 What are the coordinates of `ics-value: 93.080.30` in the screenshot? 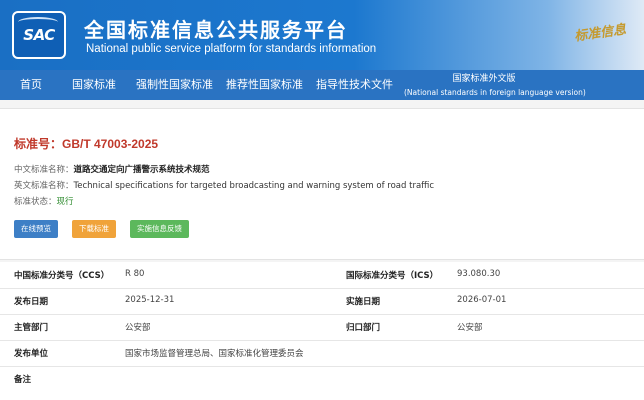 It's located at (479, 274).